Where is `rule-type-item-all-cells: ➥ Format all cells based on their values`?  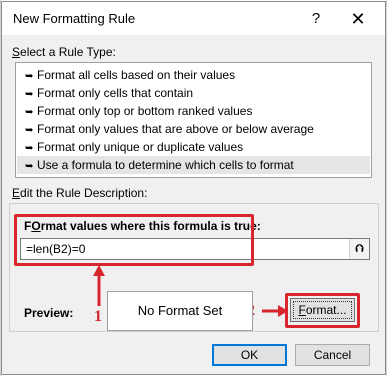
rule-type-item-all-cells: ➥ Format all cells based on their values is located at coordinates (193, 75).